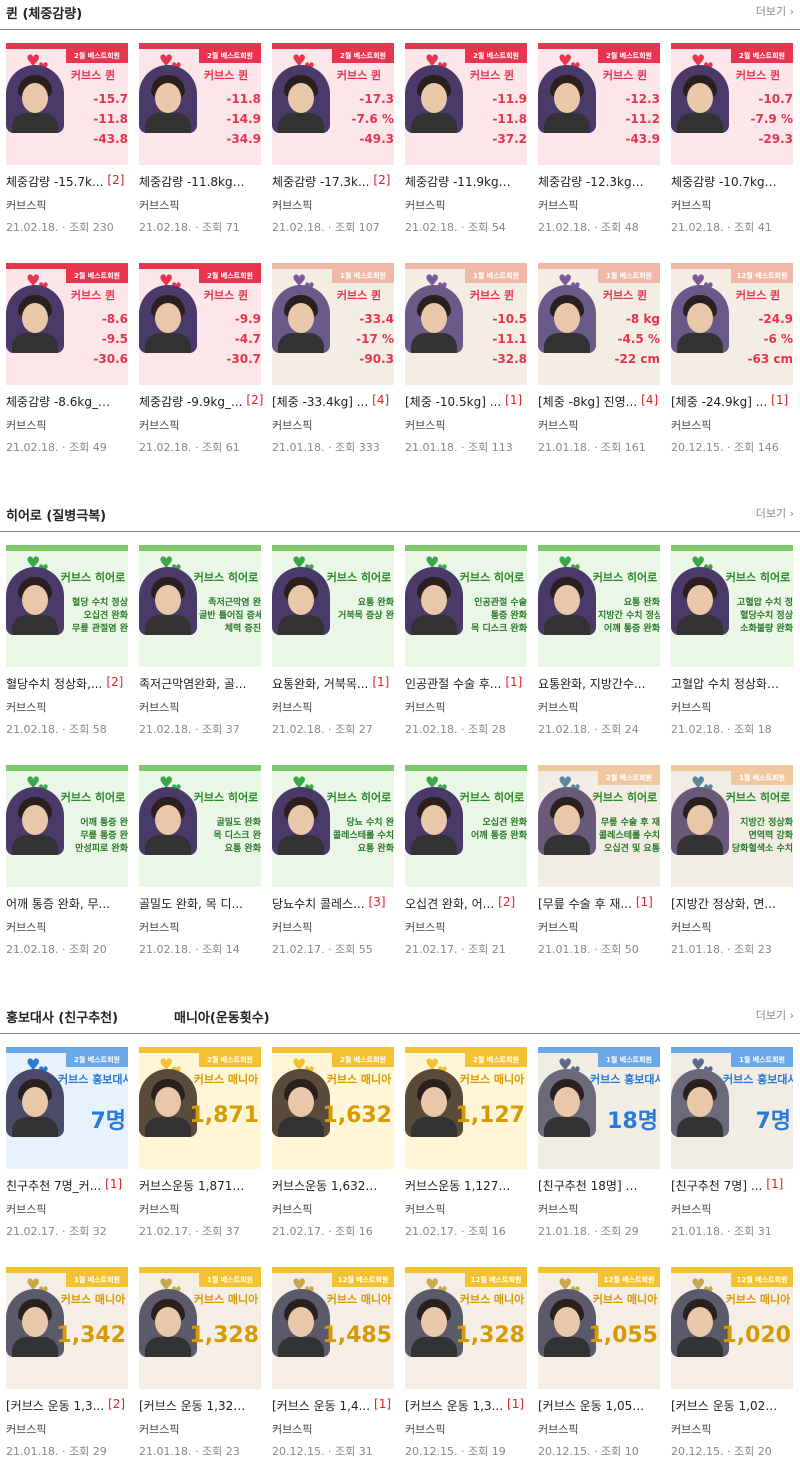 The height and width of the screenshot is (1458, 800). I want to click on post-title: 요통완화, 거북목... [1], so click(336, 684).